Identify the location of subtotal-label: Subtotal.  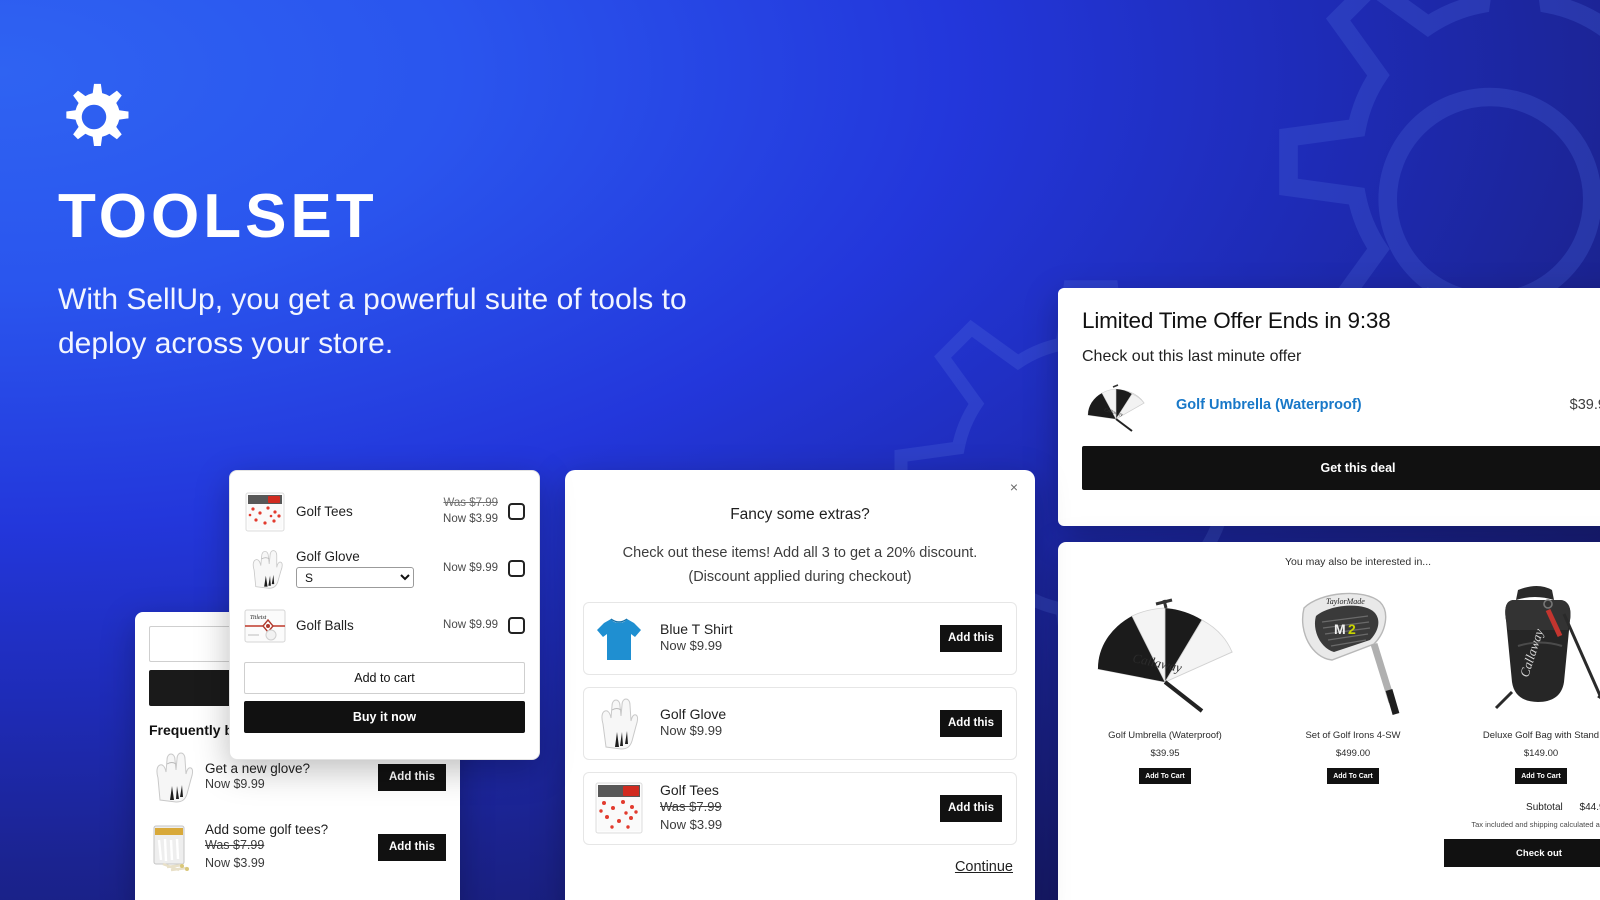
(1544, 807).